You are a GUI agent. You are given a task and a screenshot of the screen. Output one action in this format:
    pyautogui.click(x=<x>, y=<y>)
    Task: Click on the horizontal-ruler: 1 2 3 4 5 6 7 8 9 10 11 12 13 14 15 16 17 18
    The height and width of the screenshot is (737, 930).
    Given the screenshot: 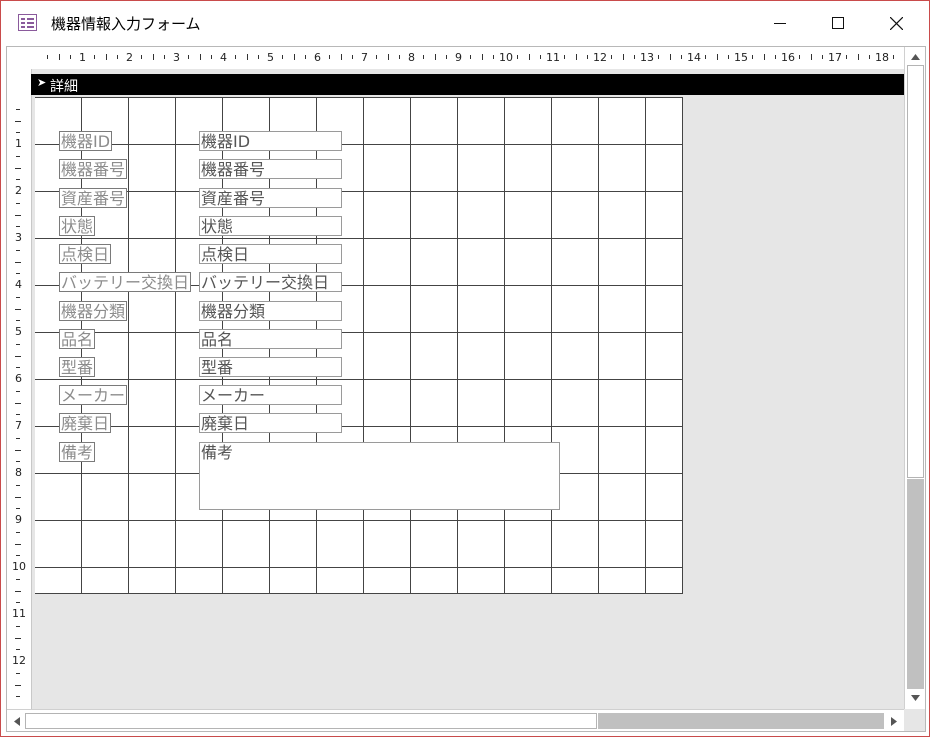 What is the action you would take?
    pyautogui.click(x=467, y=58)
    